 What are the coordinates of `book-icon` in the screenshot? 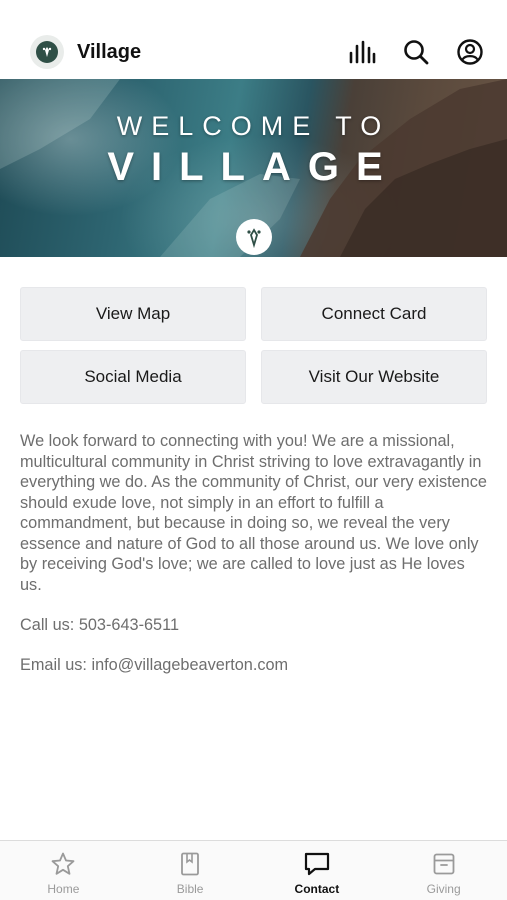 It's located at (190, 864).